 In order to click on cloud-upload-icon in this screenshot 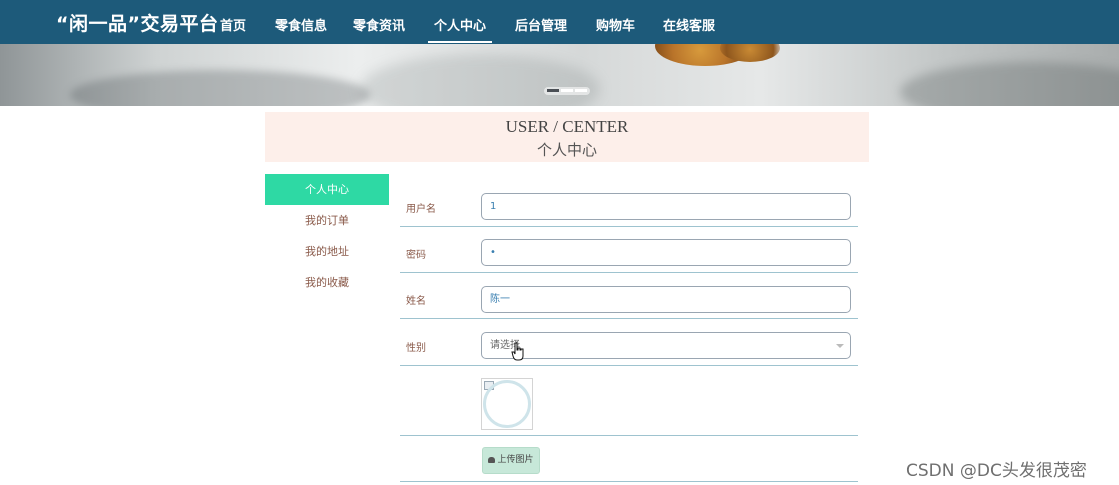, I will do `click(492, 459)`.